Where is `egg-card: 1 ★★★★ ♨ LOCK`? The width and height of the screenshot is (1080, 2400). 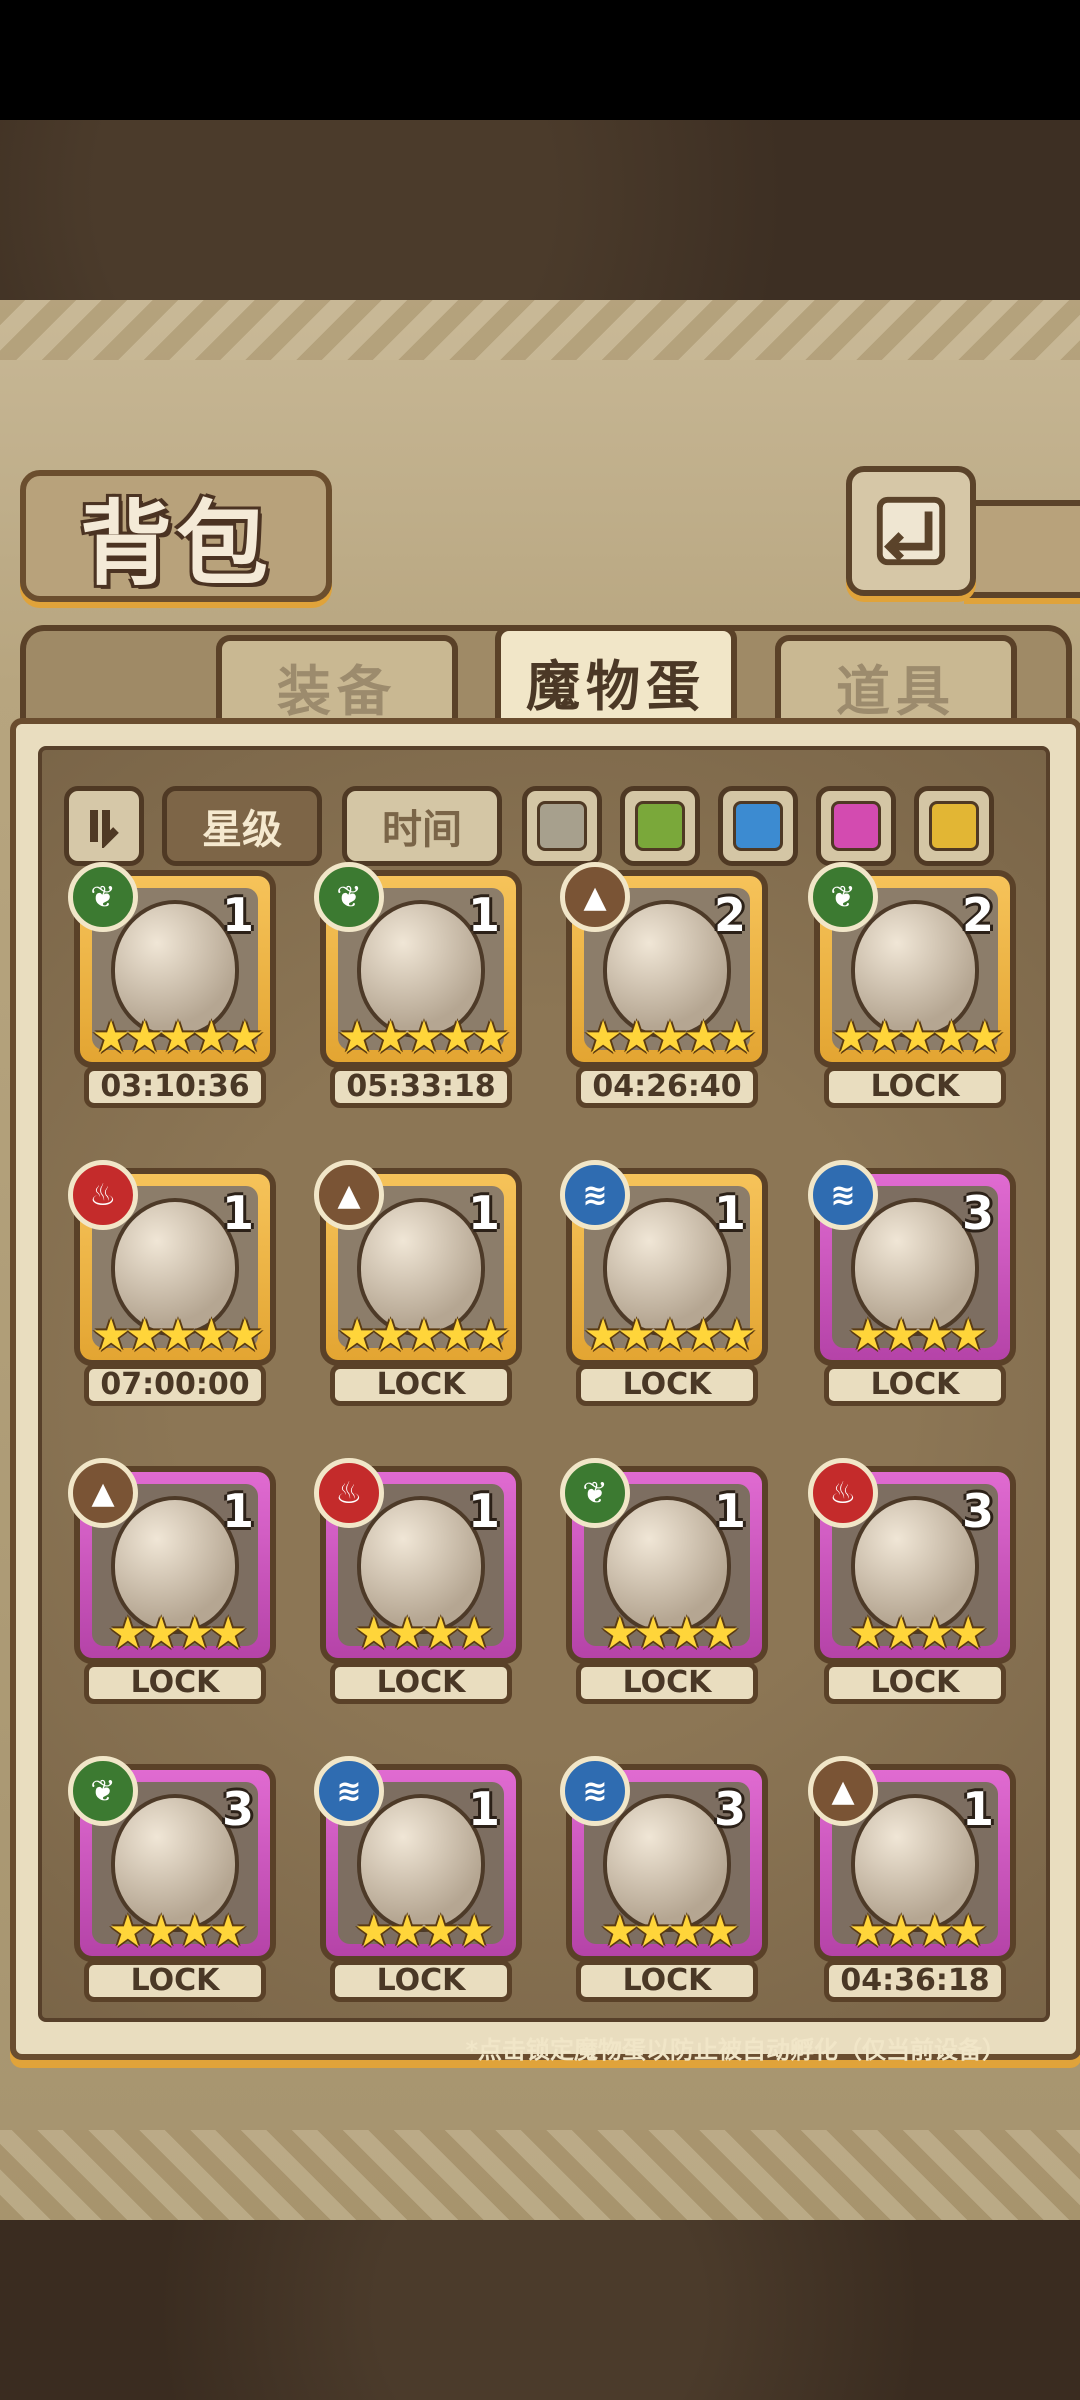 egg-card: 1 ★★★★ ♨ LOCK is located at coordinates (418, 1582).